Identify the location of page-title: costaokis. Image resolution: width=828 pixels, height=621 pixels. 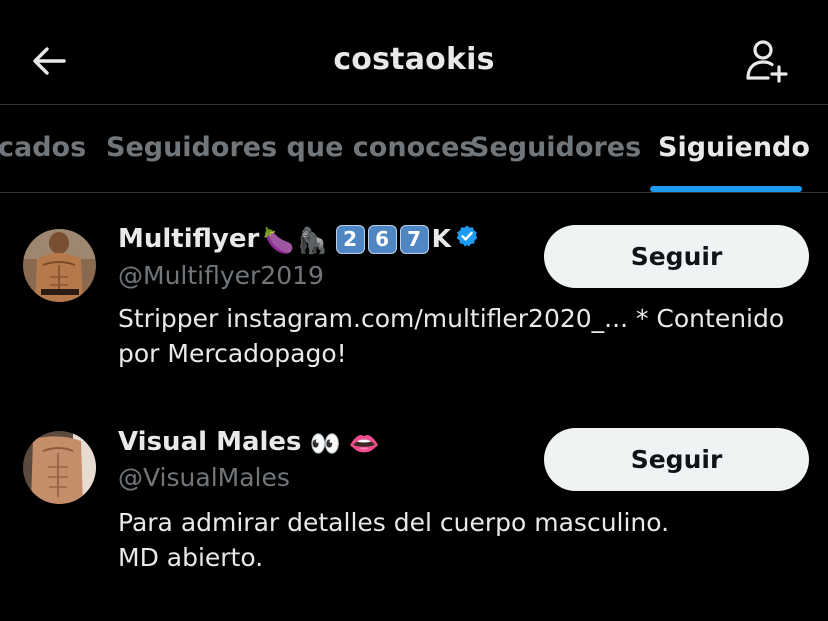
(414, 59).